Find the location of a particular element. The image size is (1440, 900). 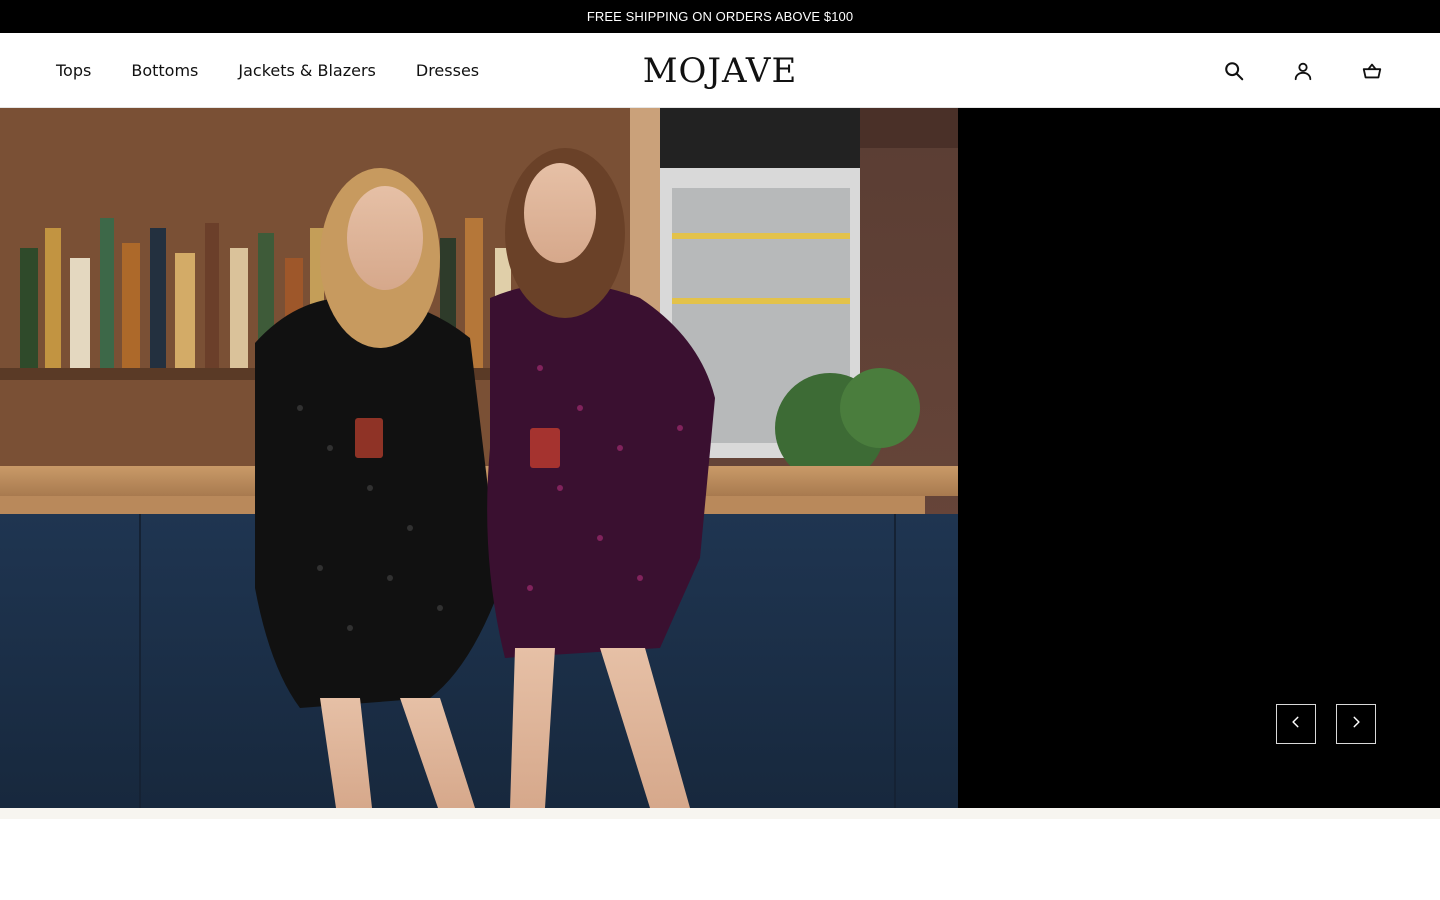

slider-next-button is located at coordinates (1356, 724).